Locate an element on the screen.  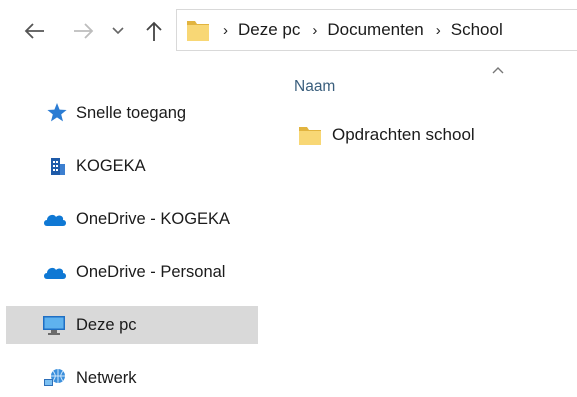
sidebar-item-netwerk: Netwerk is located at coordinates (132, 378).